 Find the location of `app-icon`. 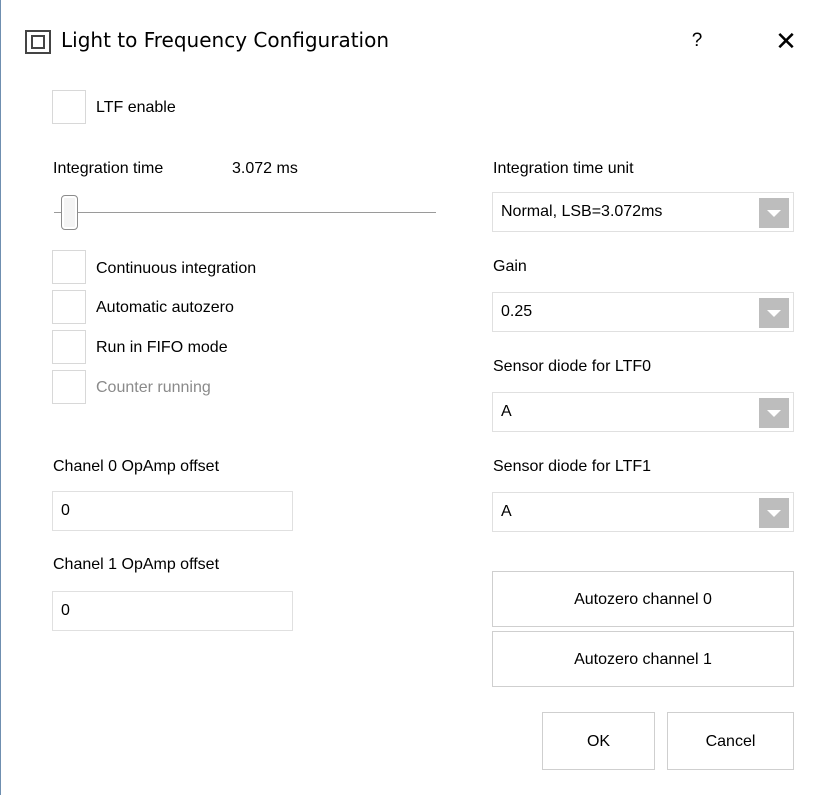

app-icon is located at coordinates (38, 42).